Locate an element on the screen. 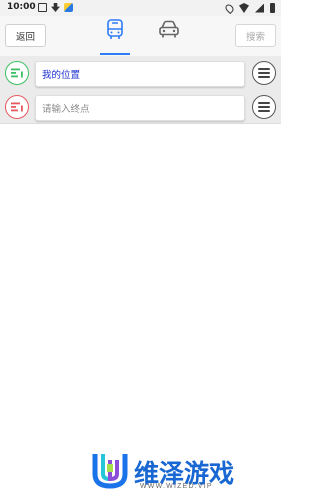 This screenshot has width=320, height=500. end-row: 请输入终点 is located at coordinates (140, 107).